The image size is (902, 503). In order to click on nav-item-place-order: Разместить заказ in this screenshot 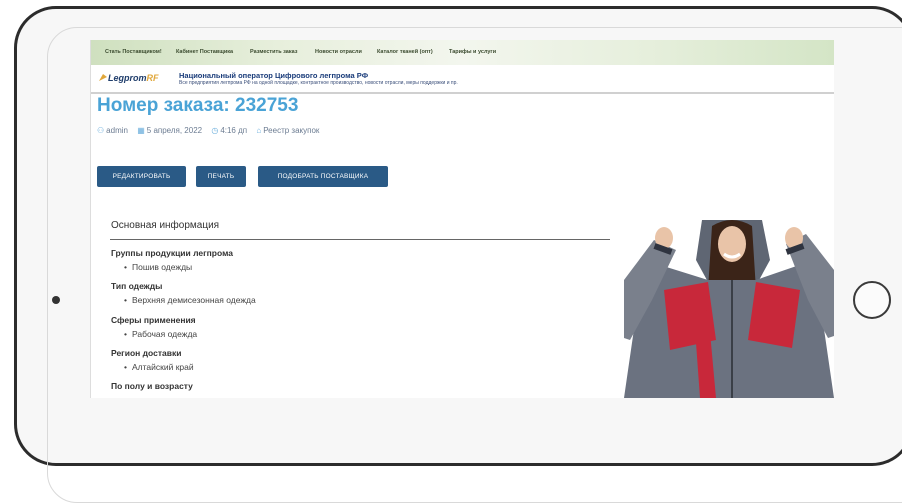, I will do `click(273, 52)`.